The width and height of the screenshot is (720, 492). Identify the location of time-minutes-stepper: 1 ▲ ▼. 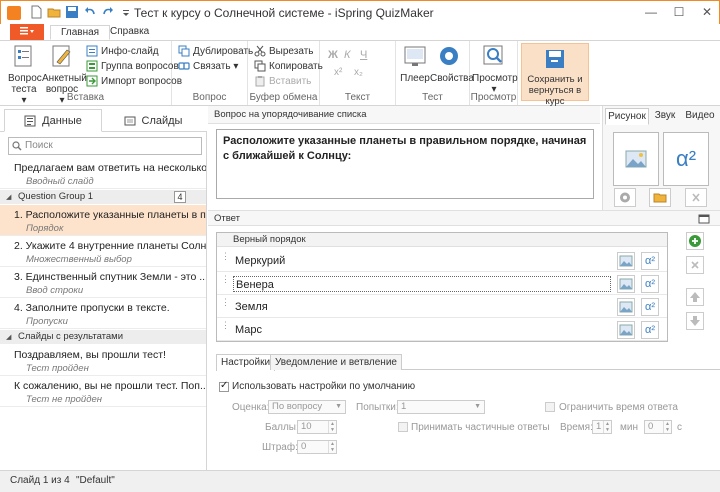
(602, 427).